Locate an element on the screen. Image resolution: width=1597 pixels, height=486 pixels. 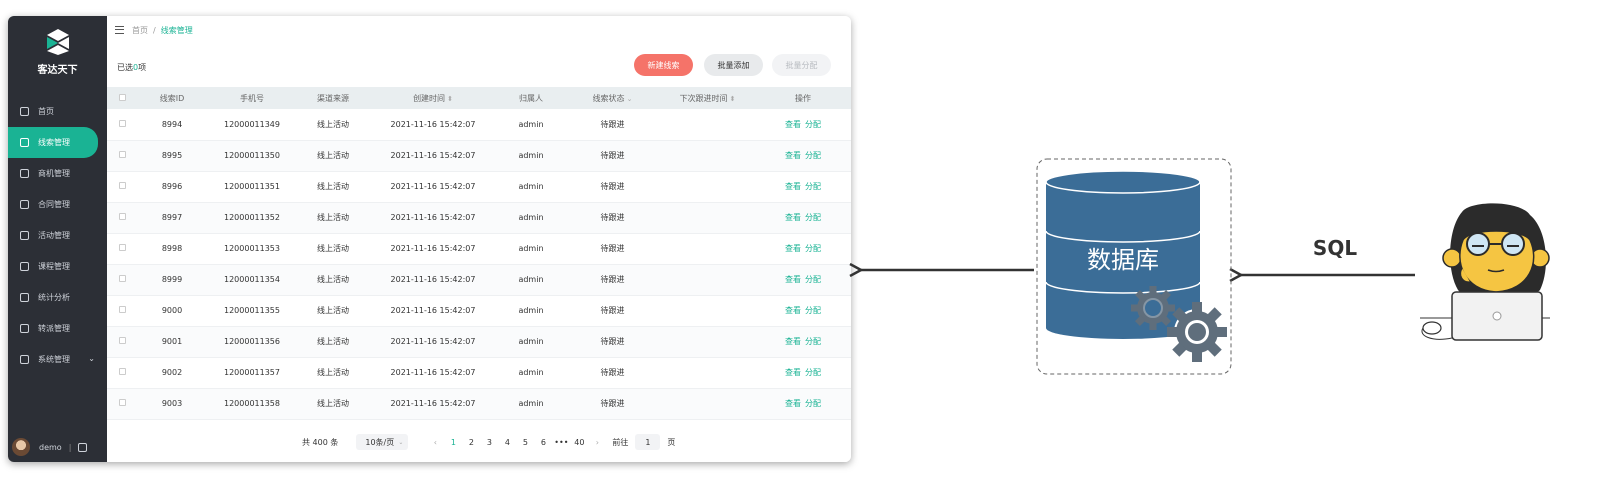
sidebar-item-opportunities: 商机管理 is located at coordinates (57, 173).